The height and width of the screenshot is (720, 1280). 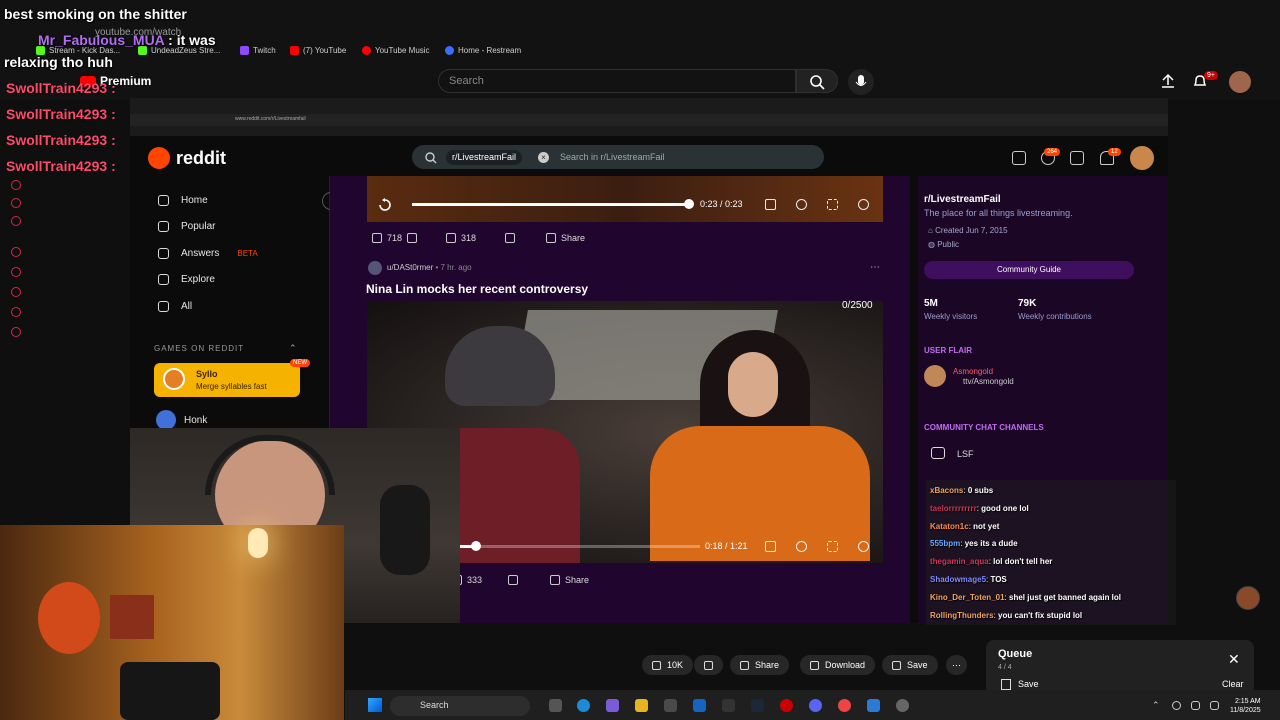 I want to click on thumbs-up-icon, so click(x=656, y=665).